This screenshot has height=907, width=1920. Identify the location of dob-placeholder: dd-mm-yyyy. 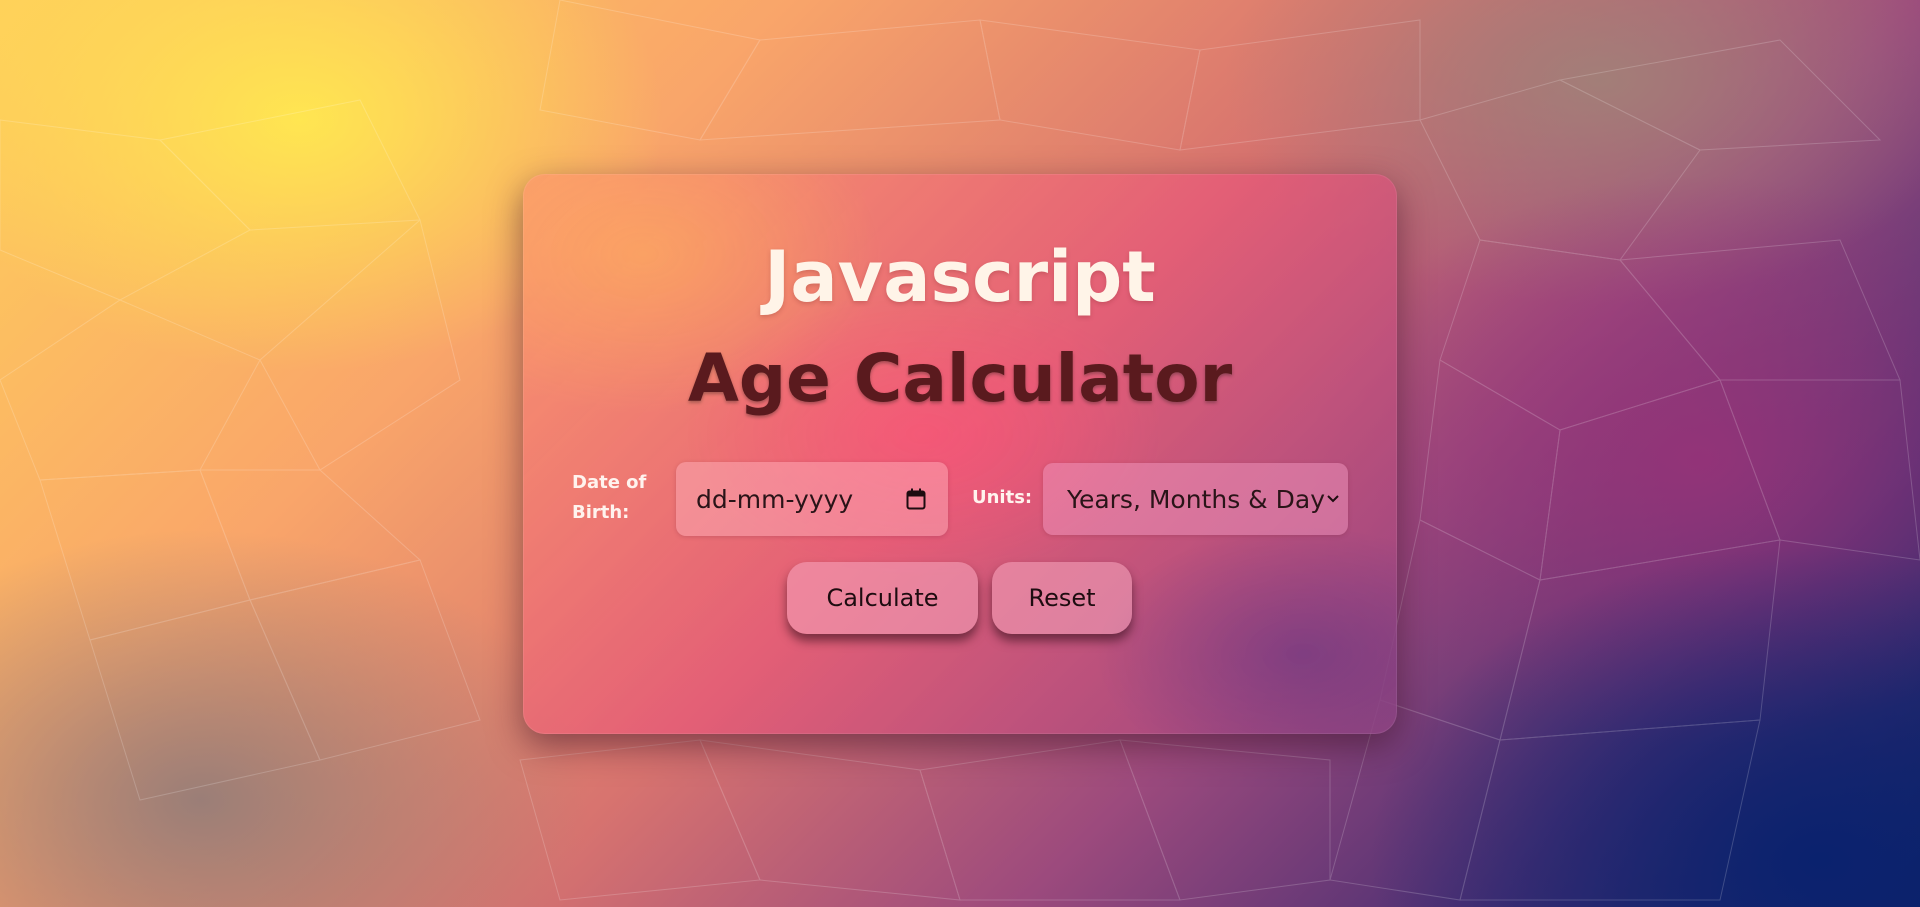
(775, 499).